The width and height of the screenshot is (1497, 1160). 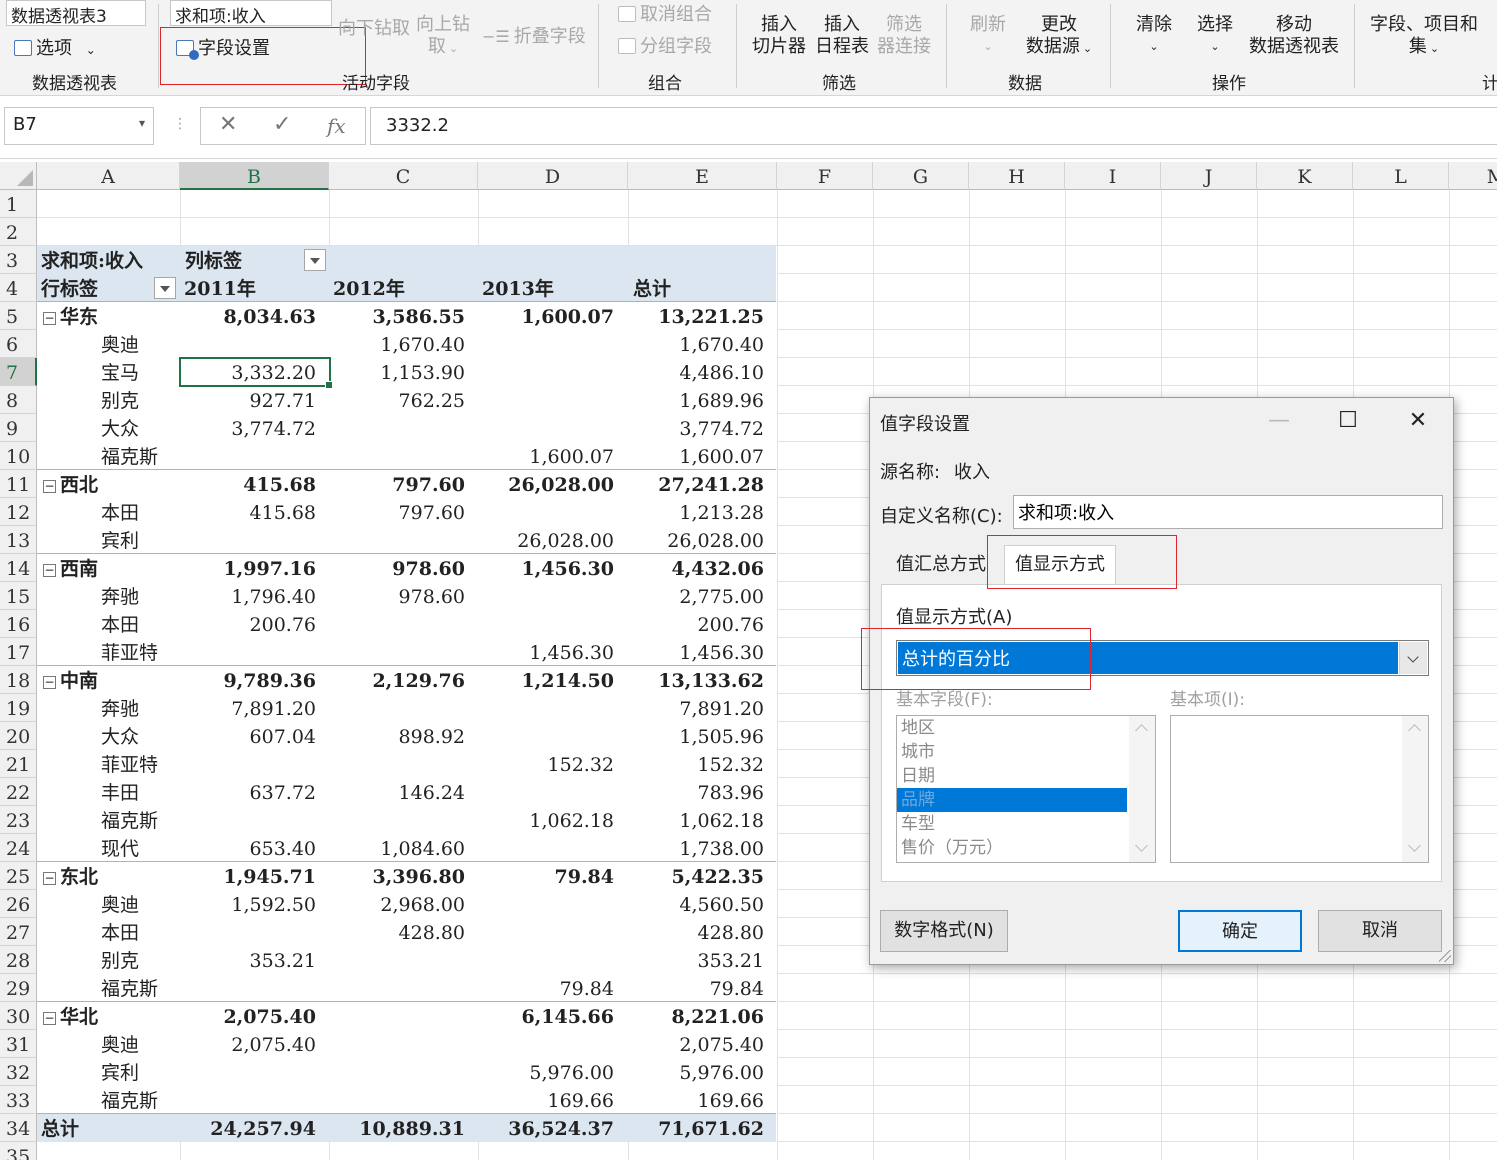 I want to click on pivot-value-cell: 1,600.07, so click(x=571, y=456).